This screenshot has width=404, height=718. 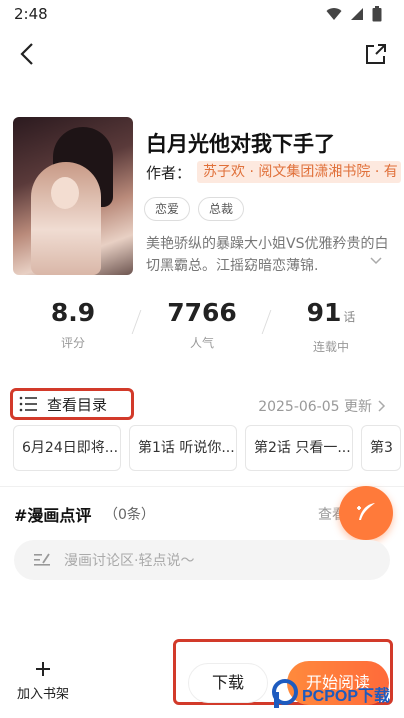 I want to click on author-row: 作者： 苏子欢 · 阅文集团潇湘书院 · 有, so click(x=274, y=172).